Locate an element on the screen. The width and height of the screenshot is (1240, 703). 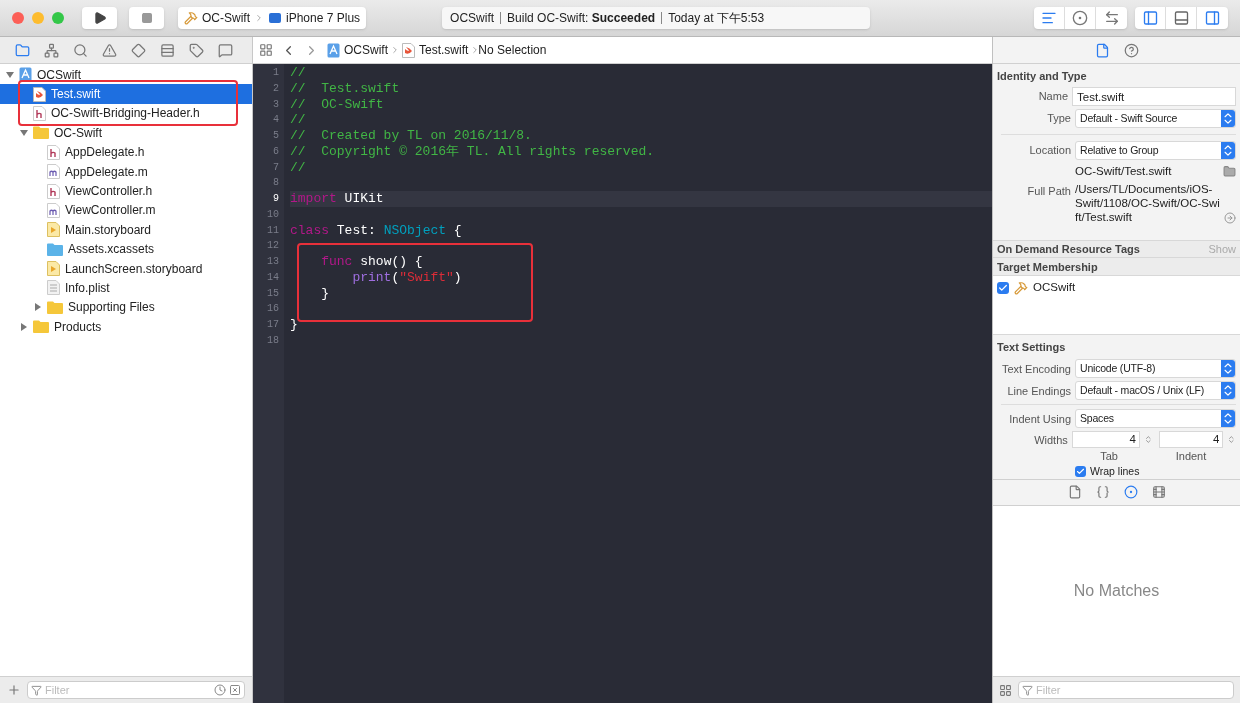
file-tree-item: Info.plist is located at coordinates (126, 288).